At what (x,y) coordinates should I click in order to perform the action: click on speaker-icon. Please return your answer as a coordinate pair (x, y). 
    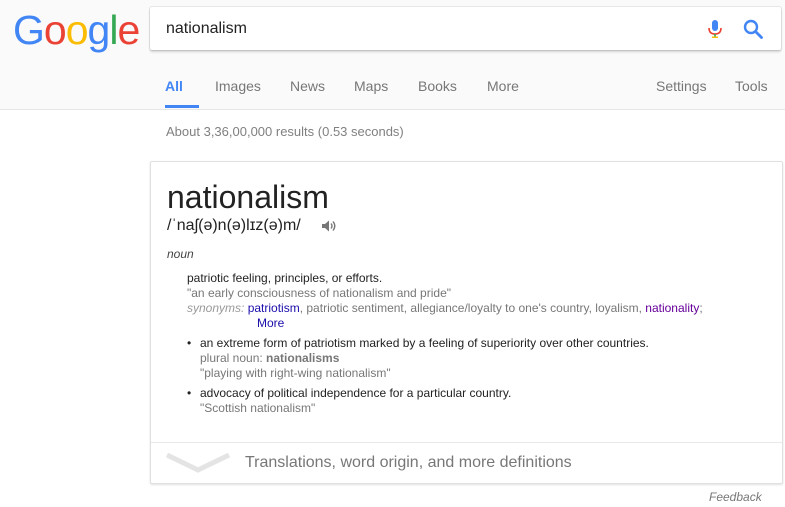
    Looking at the image, I should click on (329, 226).